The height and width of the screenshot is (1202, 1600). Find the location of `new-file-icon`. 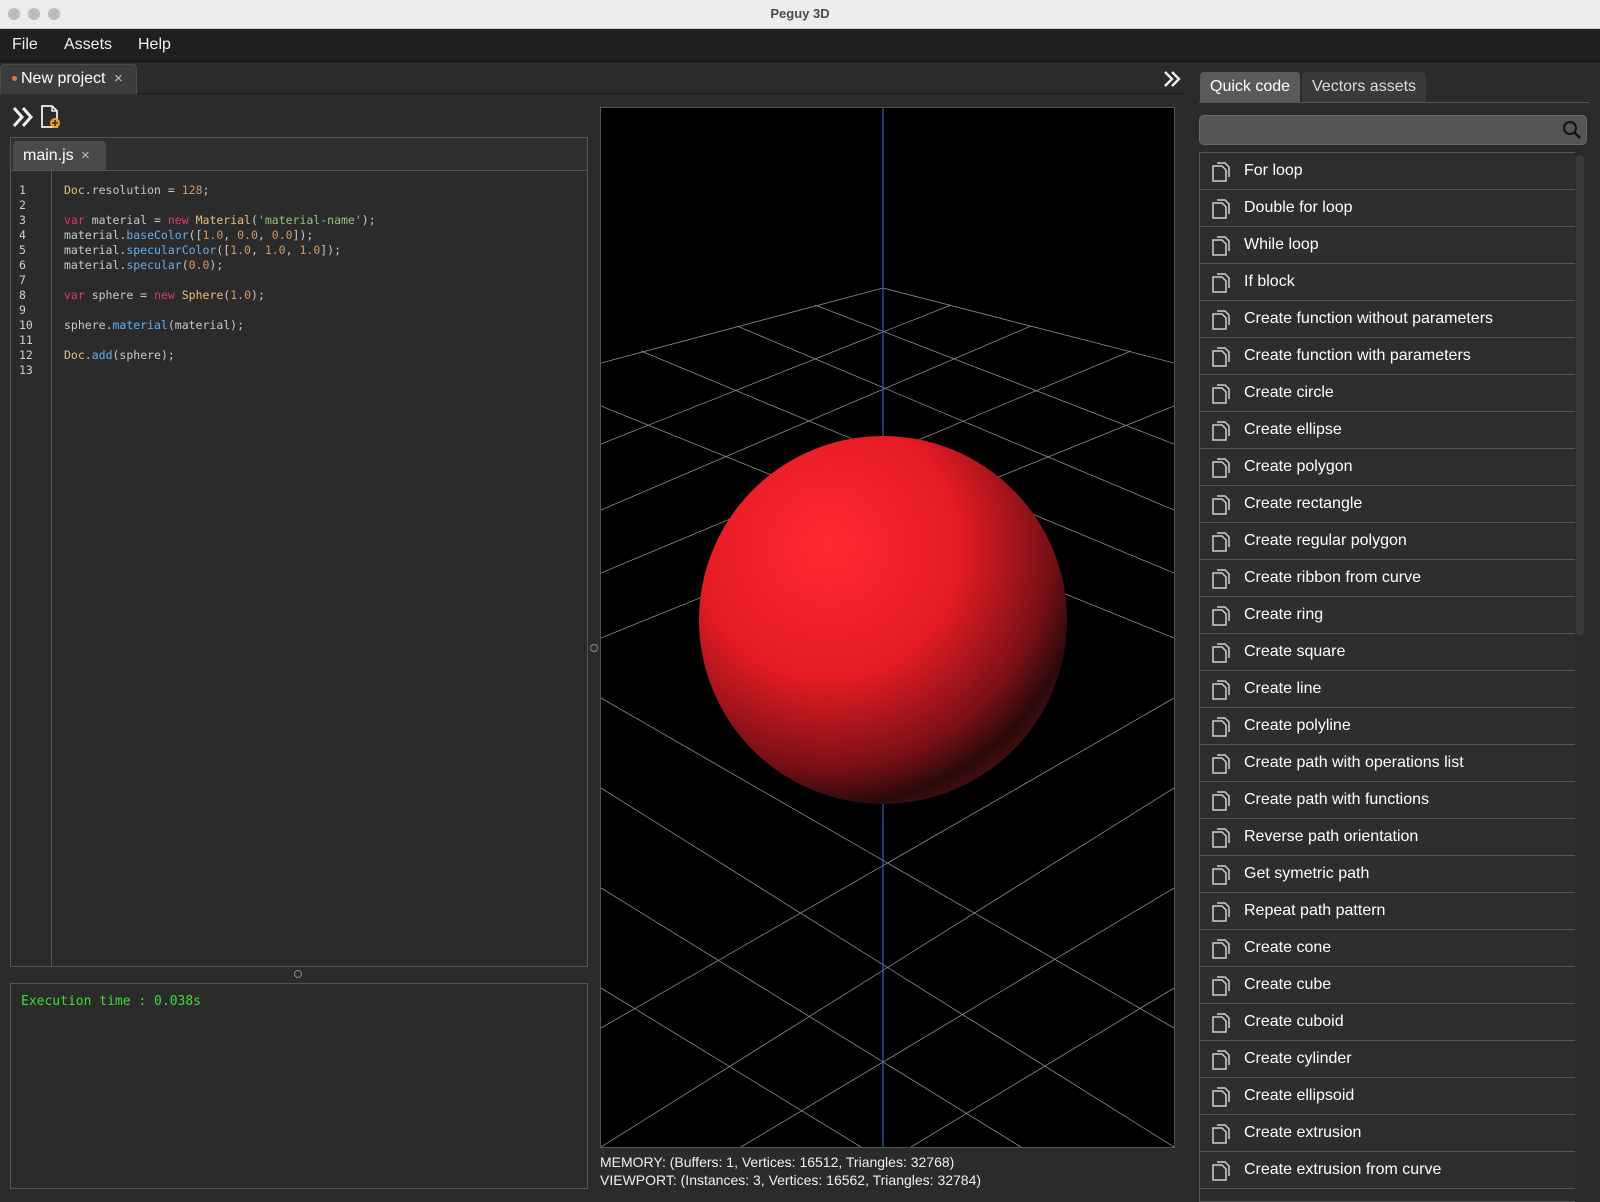

new-file-icon is located at coordinates (51, 117).